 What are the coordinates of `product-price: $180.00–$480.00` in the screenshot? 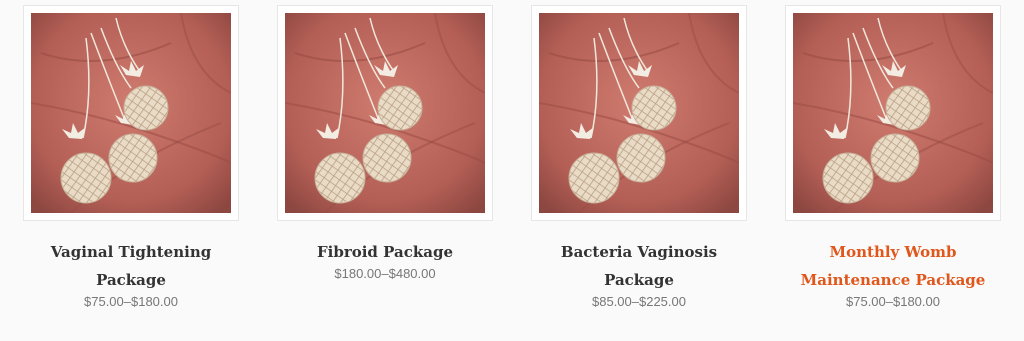 It's located at (385, 273).